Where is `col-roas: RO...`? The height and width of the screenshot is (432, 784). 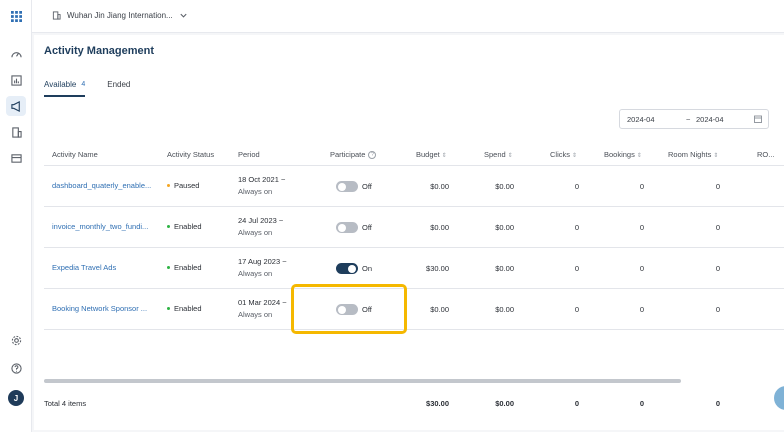
col-roas: RO... is located at coordinates (766, 154).